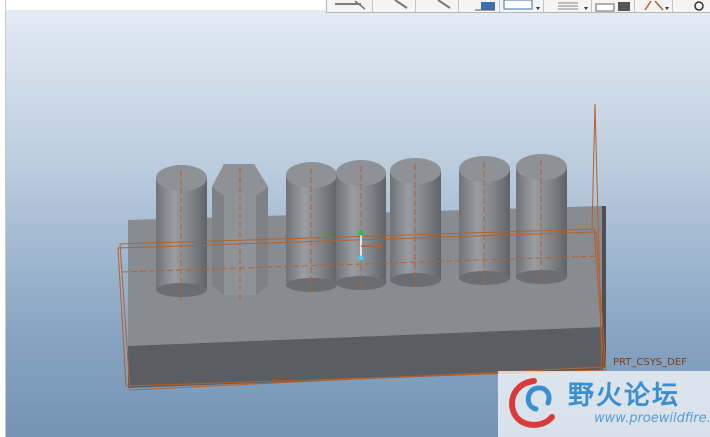  I want to click on forum-watermark: 野火论坛 www.proewildfire.cn, so click(604, 404).